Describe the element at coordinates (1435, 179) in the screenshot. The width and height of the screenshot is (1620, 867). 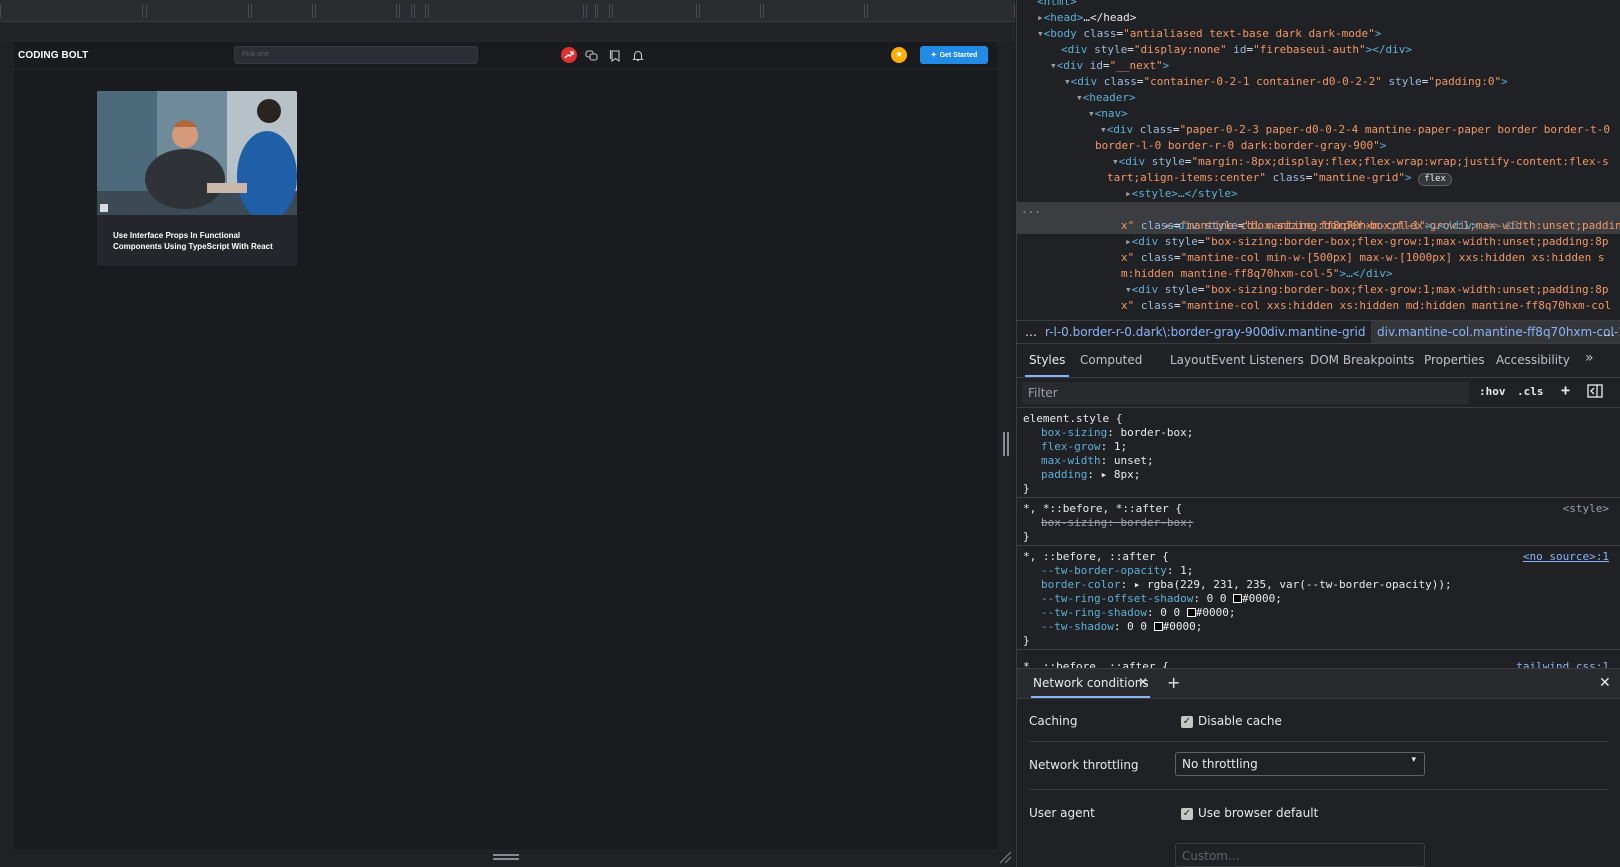
I see `flex-badge: flex` at that location.